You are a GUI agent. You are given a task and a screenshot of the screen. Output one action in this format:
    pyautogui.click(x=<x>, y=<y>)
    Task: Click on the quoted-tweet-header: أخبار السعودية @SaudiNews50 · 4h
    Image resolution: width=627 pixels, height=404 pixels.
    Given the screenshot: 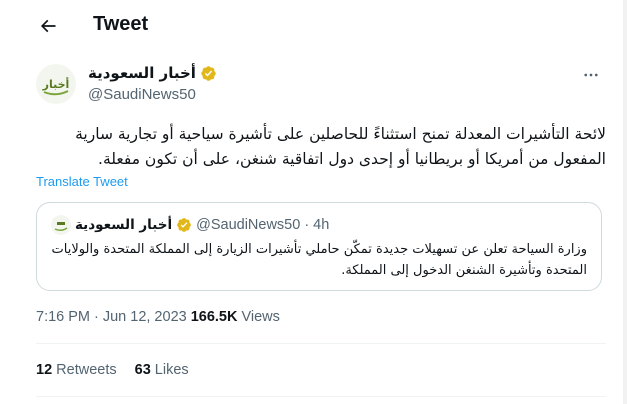 What is the action you would take?
    pyautogui.click(x=190, y=225)
    